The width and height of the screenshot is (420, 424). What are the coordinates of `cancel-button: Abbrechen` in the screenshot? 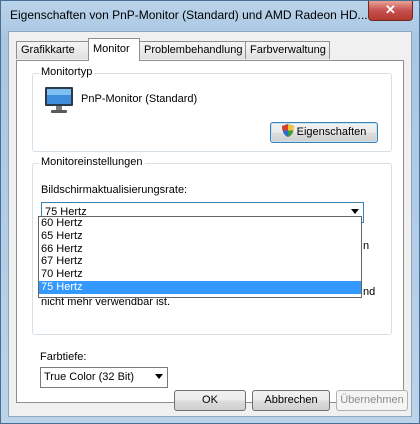 It's located at (291, 400).